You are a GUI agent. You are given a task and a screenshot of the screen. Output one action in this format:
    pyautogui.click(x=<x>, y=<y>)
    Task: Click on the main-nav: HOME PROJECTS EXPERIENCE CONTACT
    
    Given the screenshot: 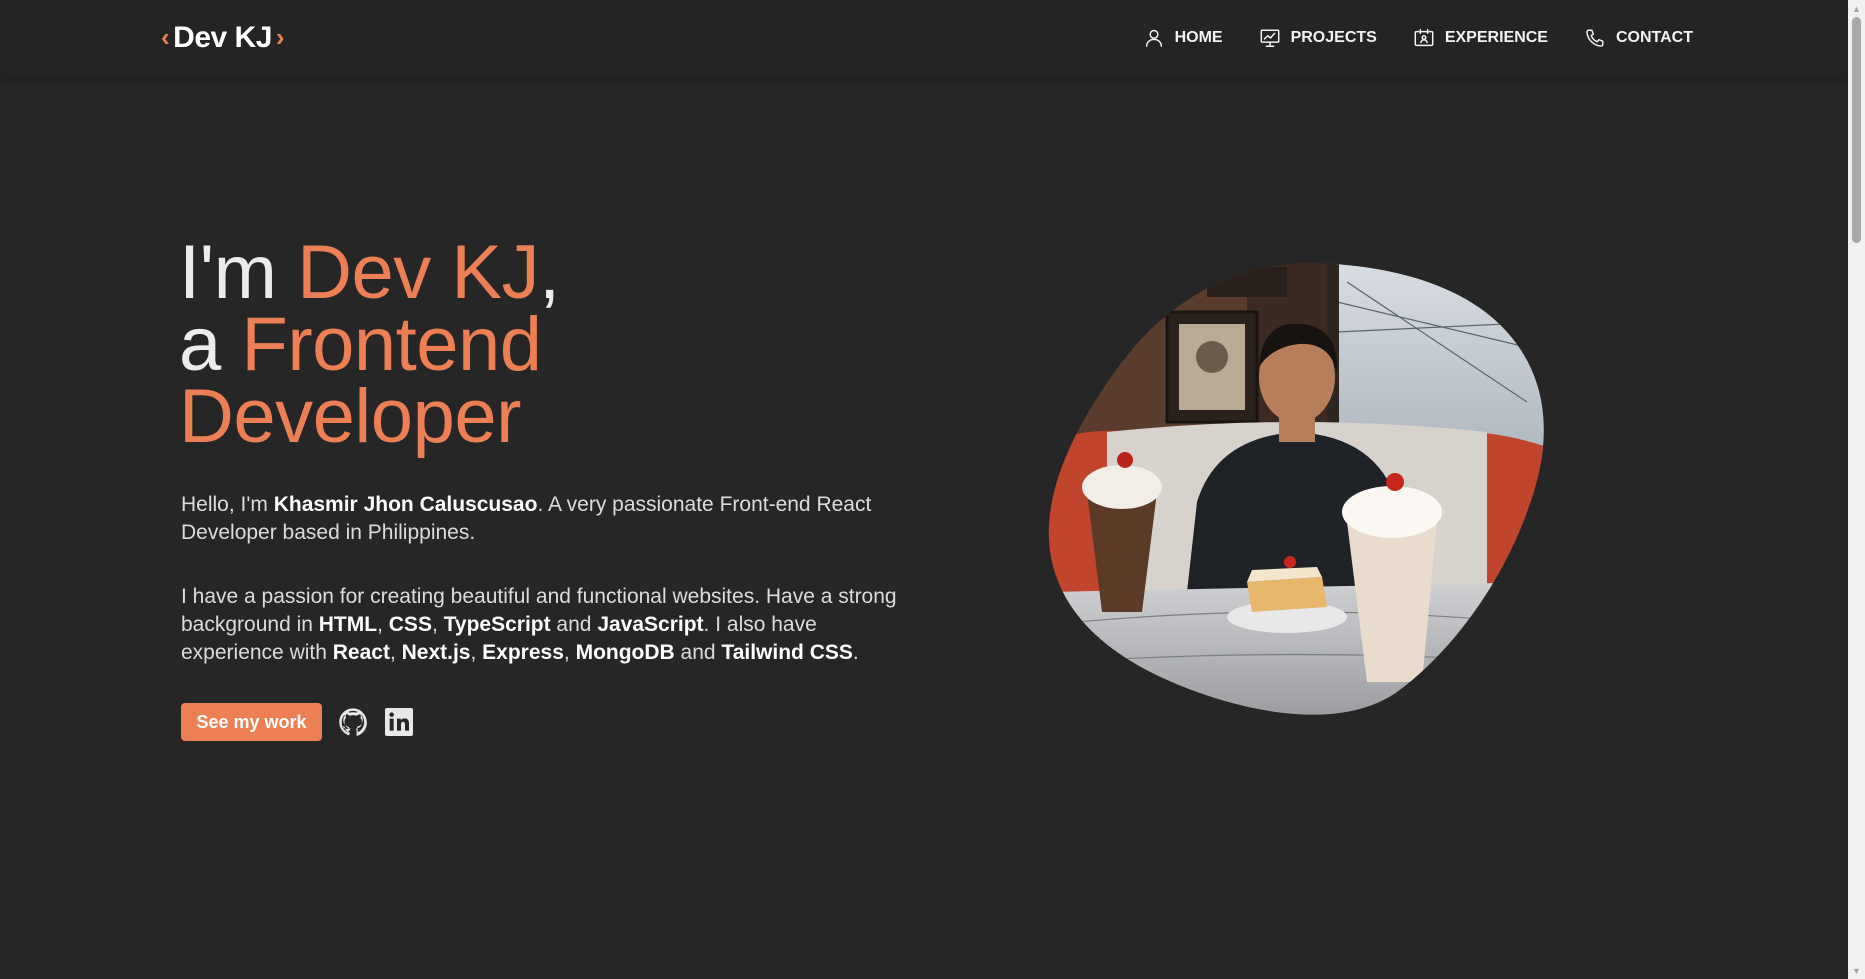 What is the action you would take?
    pyautogui.click(x=1418, y=38)
    